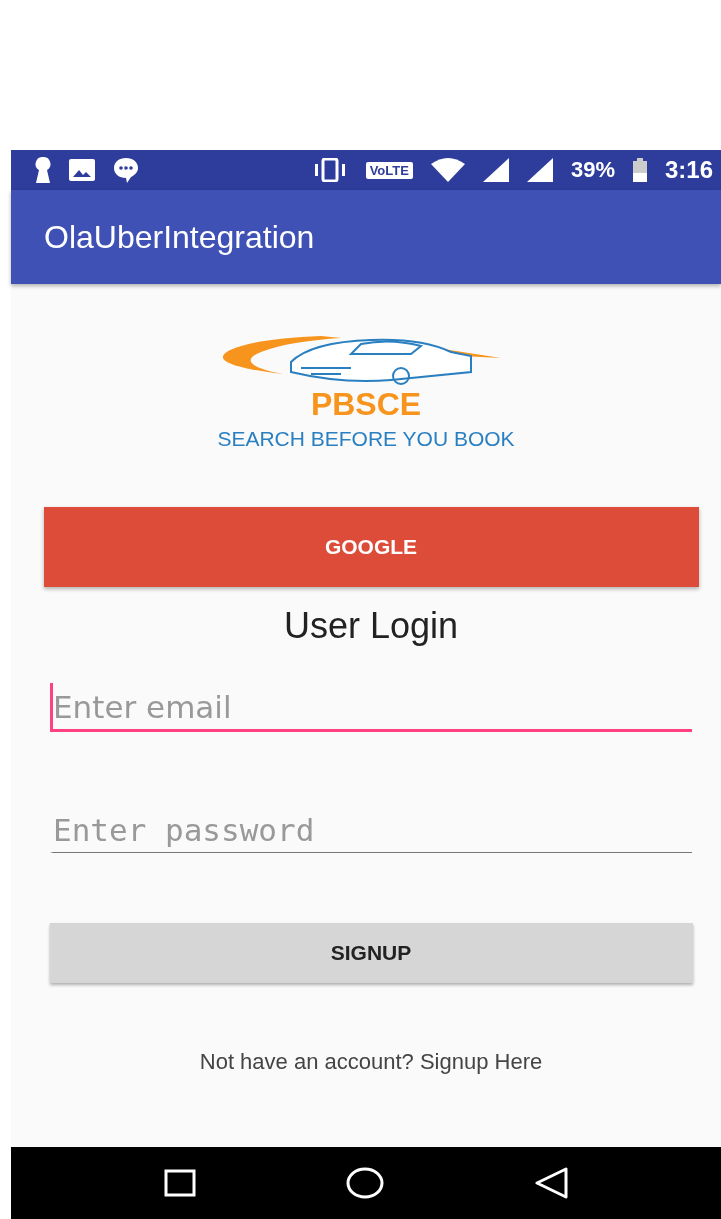 The height and width of the screenshot is (1219, 721). I want to click on app-title: OlaUberIntegration, so click(179, 237).